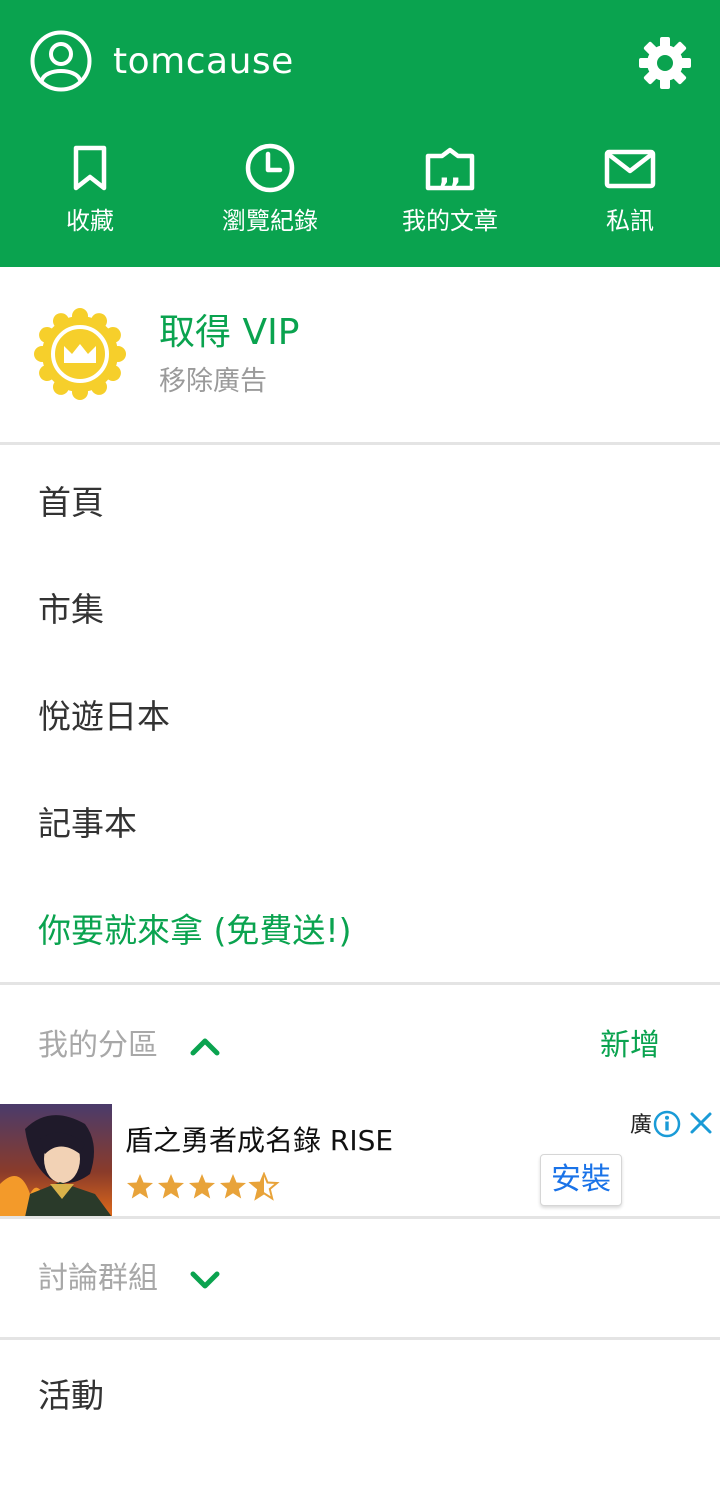 Image resolution: width=720 pixels, height=1491 pixels. What do you see at coordinates (90, 195) in the screenshot?
I see `quick-action-favorites: 收藏` at bounding box center [90, 195].